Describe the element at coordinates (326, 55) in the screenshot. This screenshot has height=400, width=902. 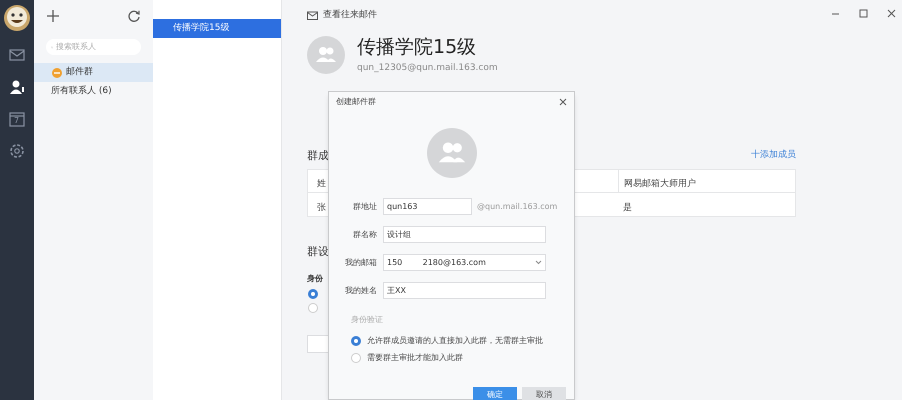
I see `group-avatar-icon` at that location.